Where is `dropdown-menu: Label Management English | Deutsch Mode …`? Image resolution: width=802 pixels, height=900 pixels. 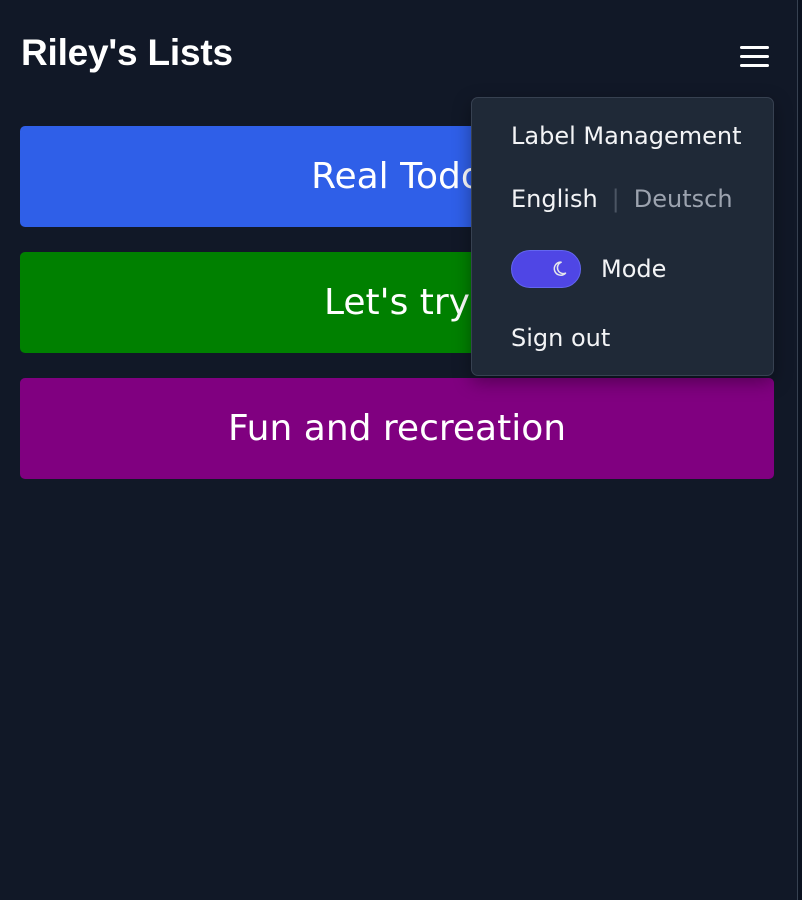
dropdown-menu: Label Management English | Deutsch Mode … is located at coordinates (622, 236).